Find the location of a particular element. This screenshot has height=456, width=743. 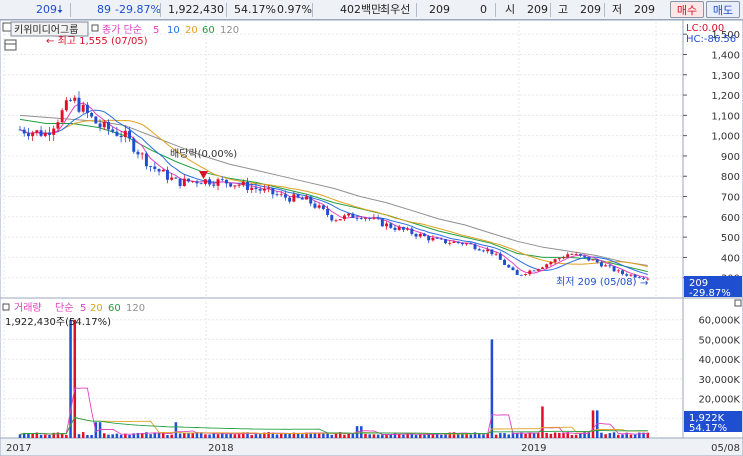

date-tick-label: 05/08 is located at coordinates (725, 448).